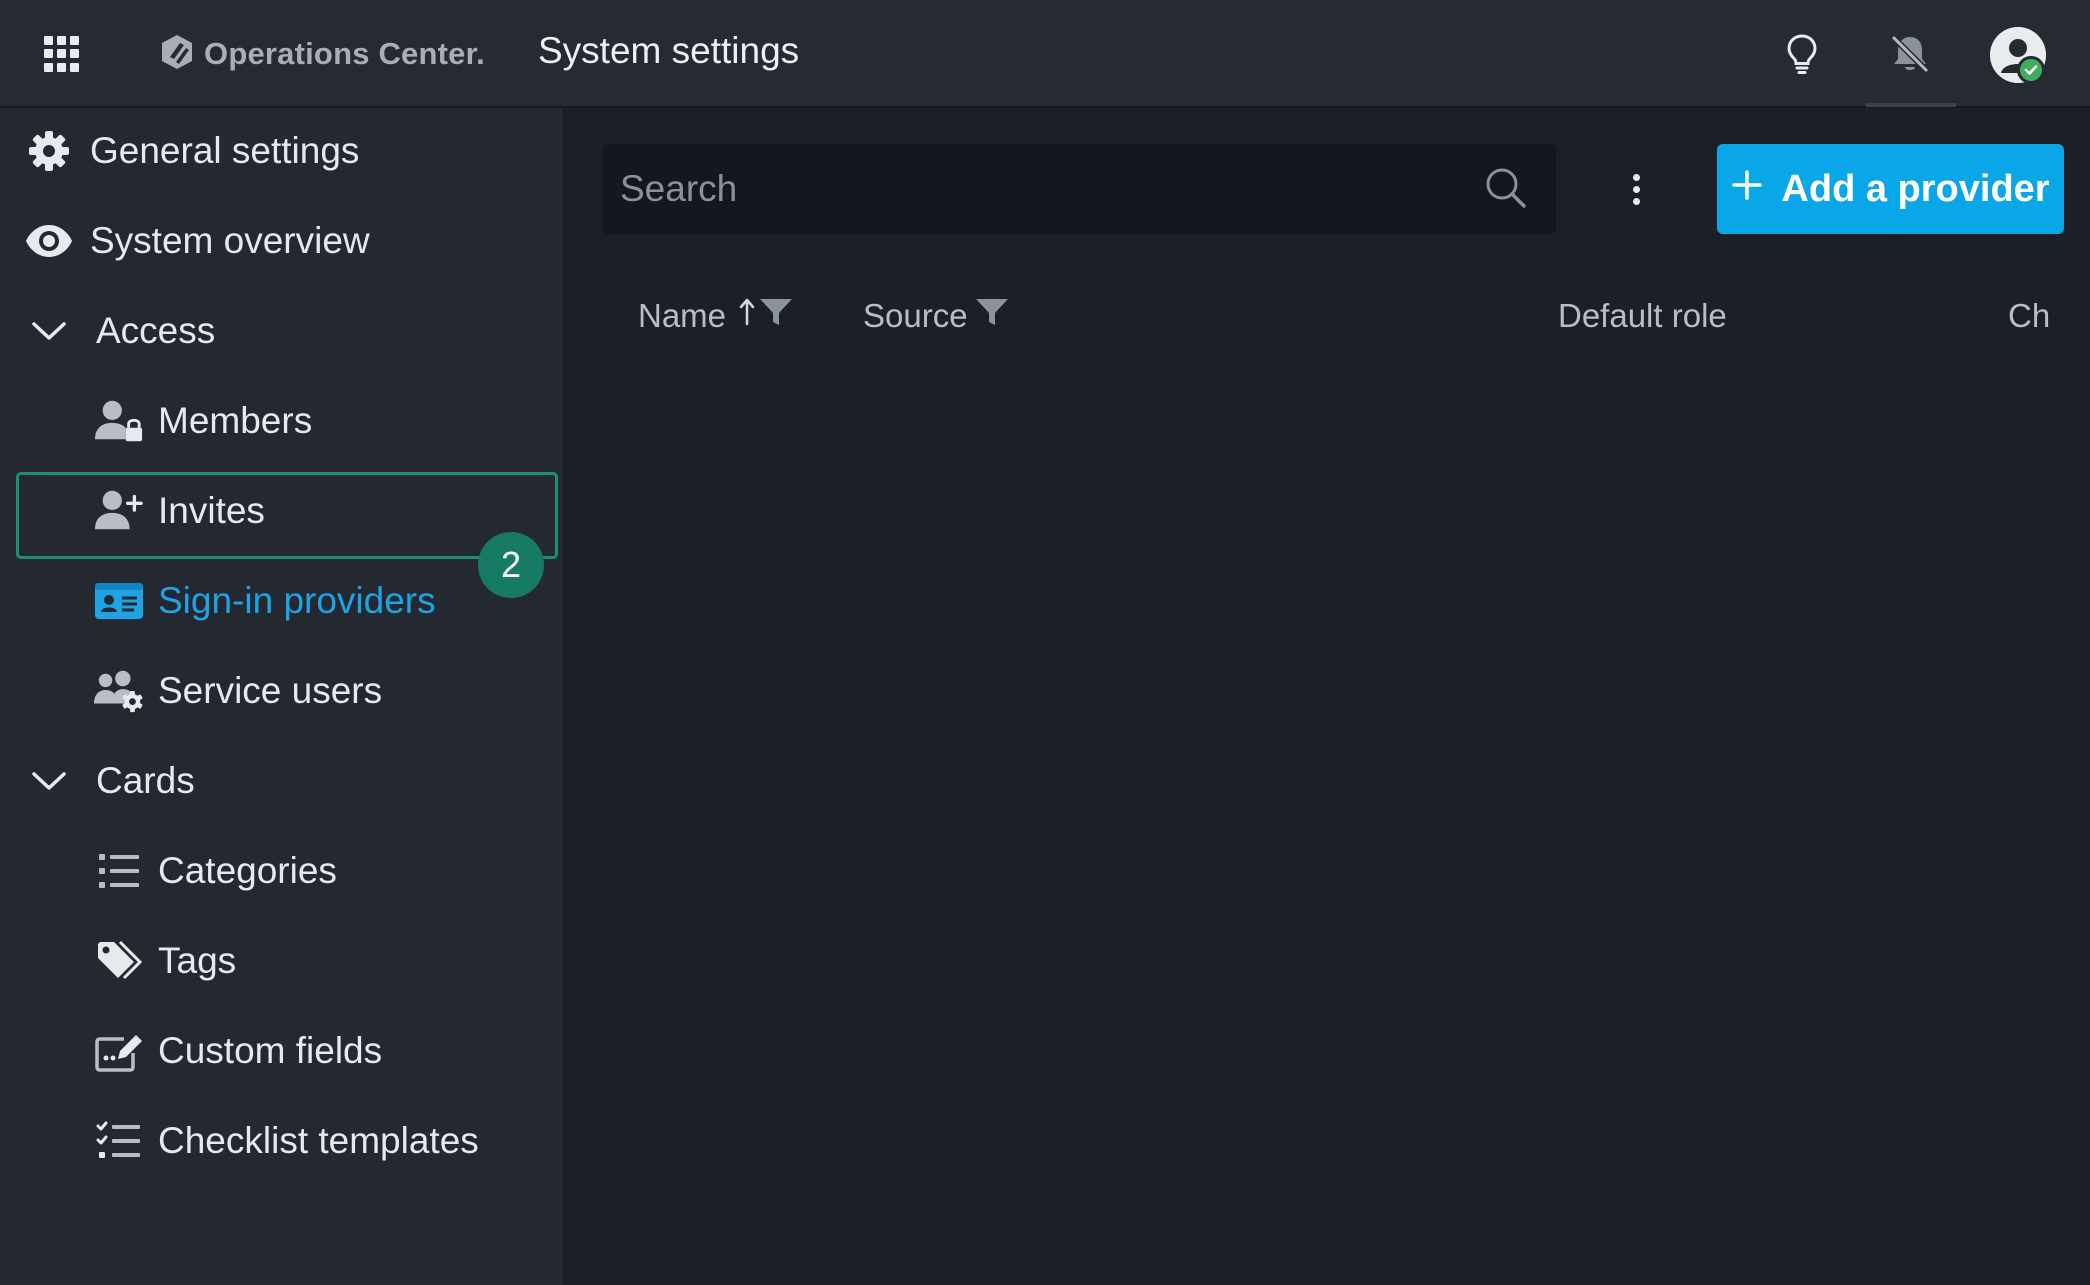 Image resolution: width=2090 pixels, height=1285 pixels. Describe the element at coordinates (1747, 189) in the screenshot. I see `plus-icon` at that location.